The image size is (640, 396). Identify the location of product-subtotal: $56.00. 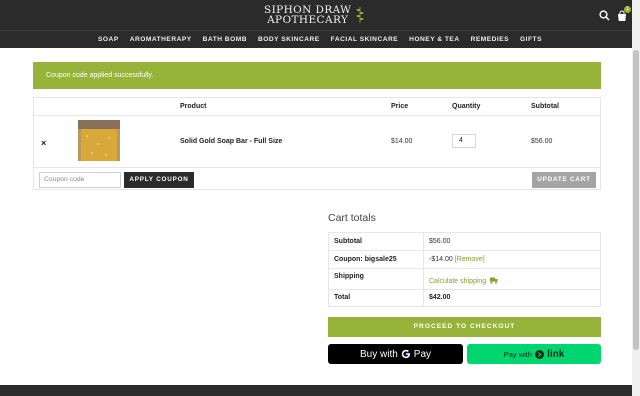
(542, 141).